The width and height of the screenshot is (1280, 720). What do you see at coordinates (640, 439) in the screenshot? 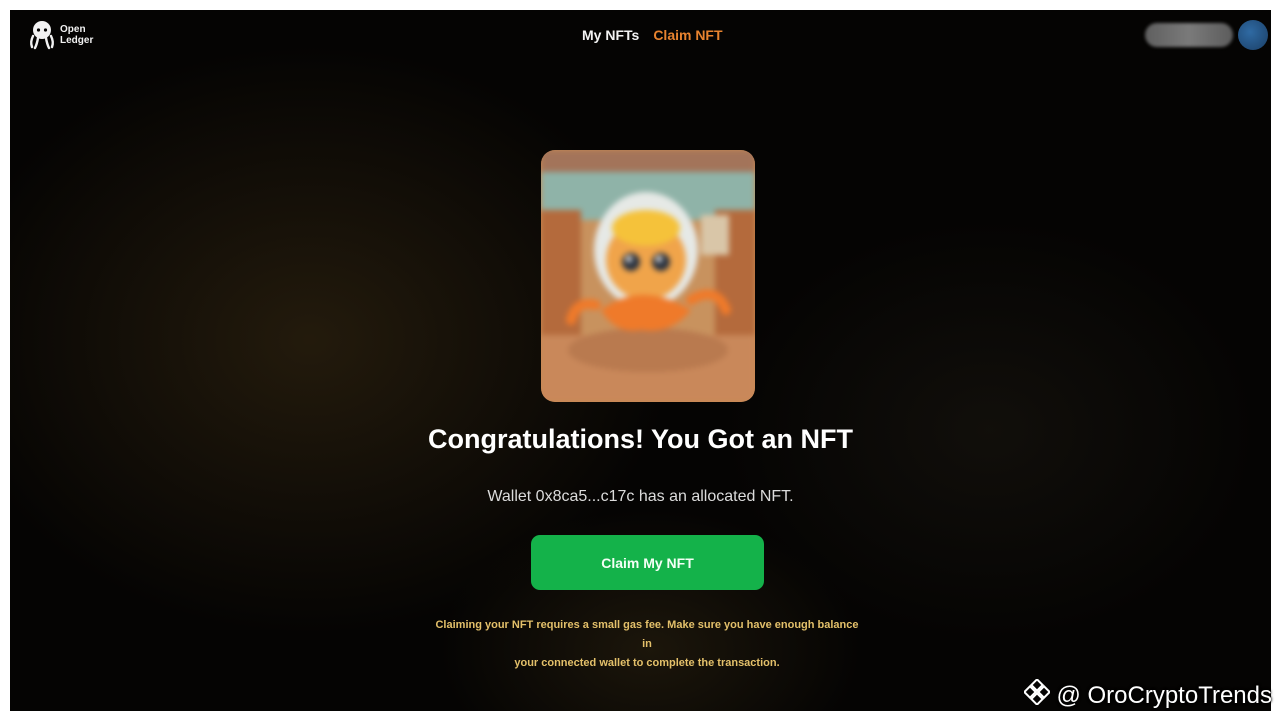
I see `page-title: Congratulations! You Got an NFT` at bounding box center [640, 439].